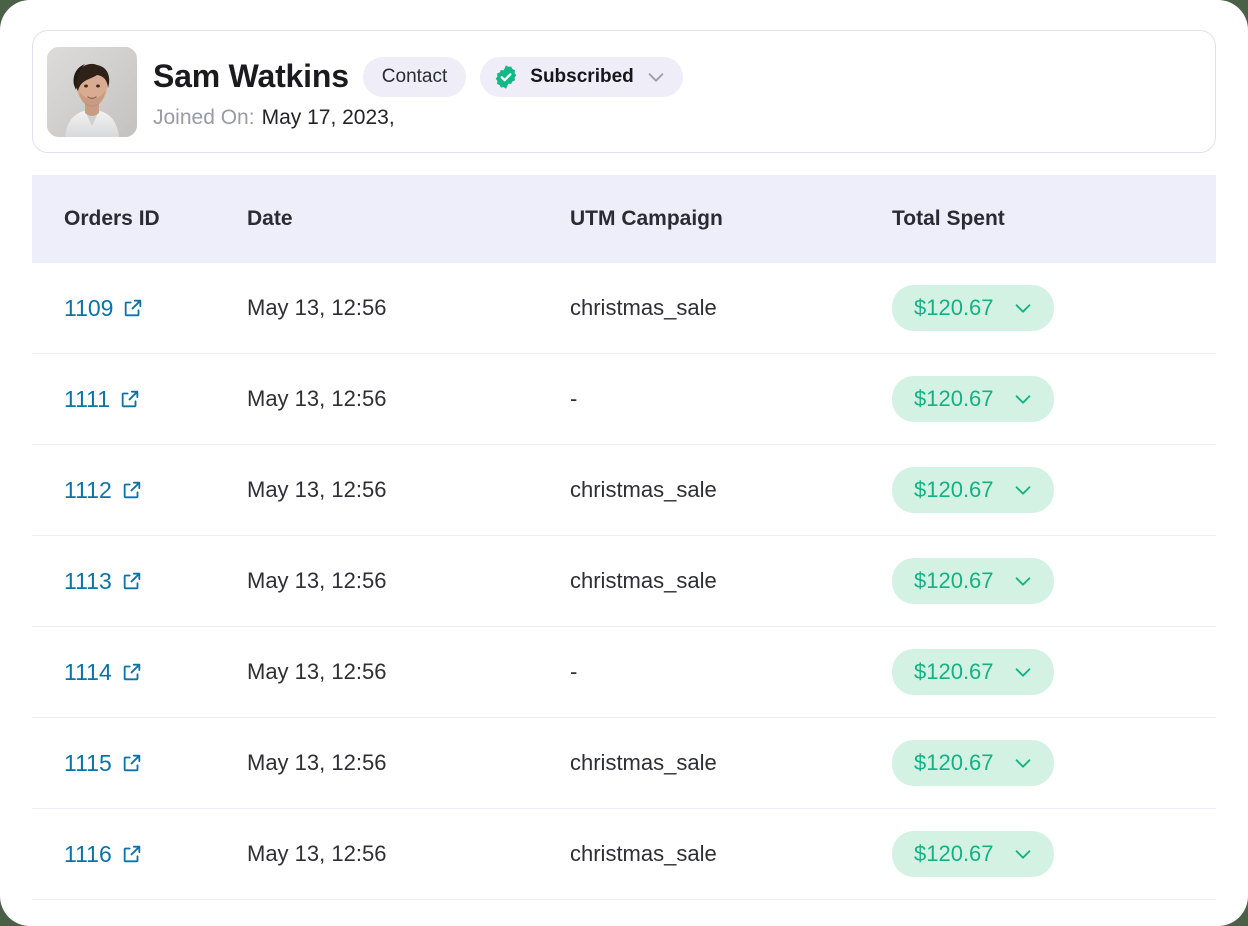 This screenshot has width=1248, height=926. I want to click on column-header-utm-campaign: UTM Campaign, so click(646, 218).